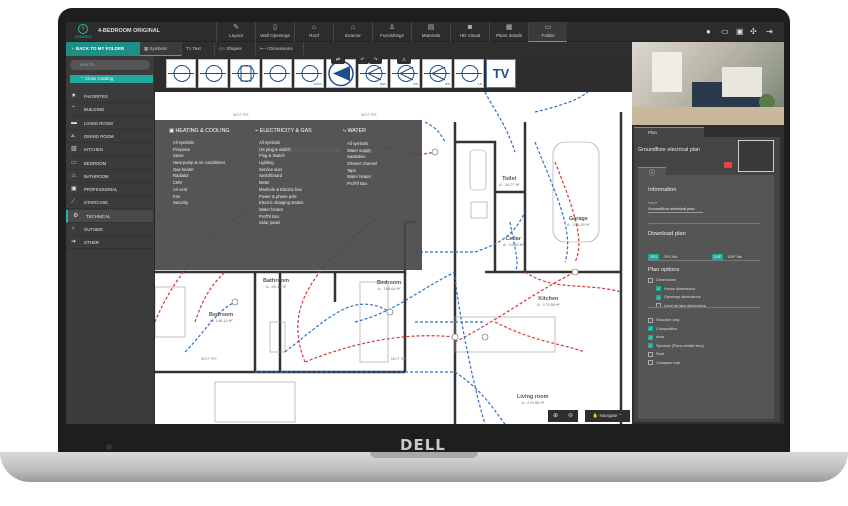 The width and height of the screenshot is (848, 506). I want to click on tab-shapes: ◇○ Shapes, so click(235, 49).